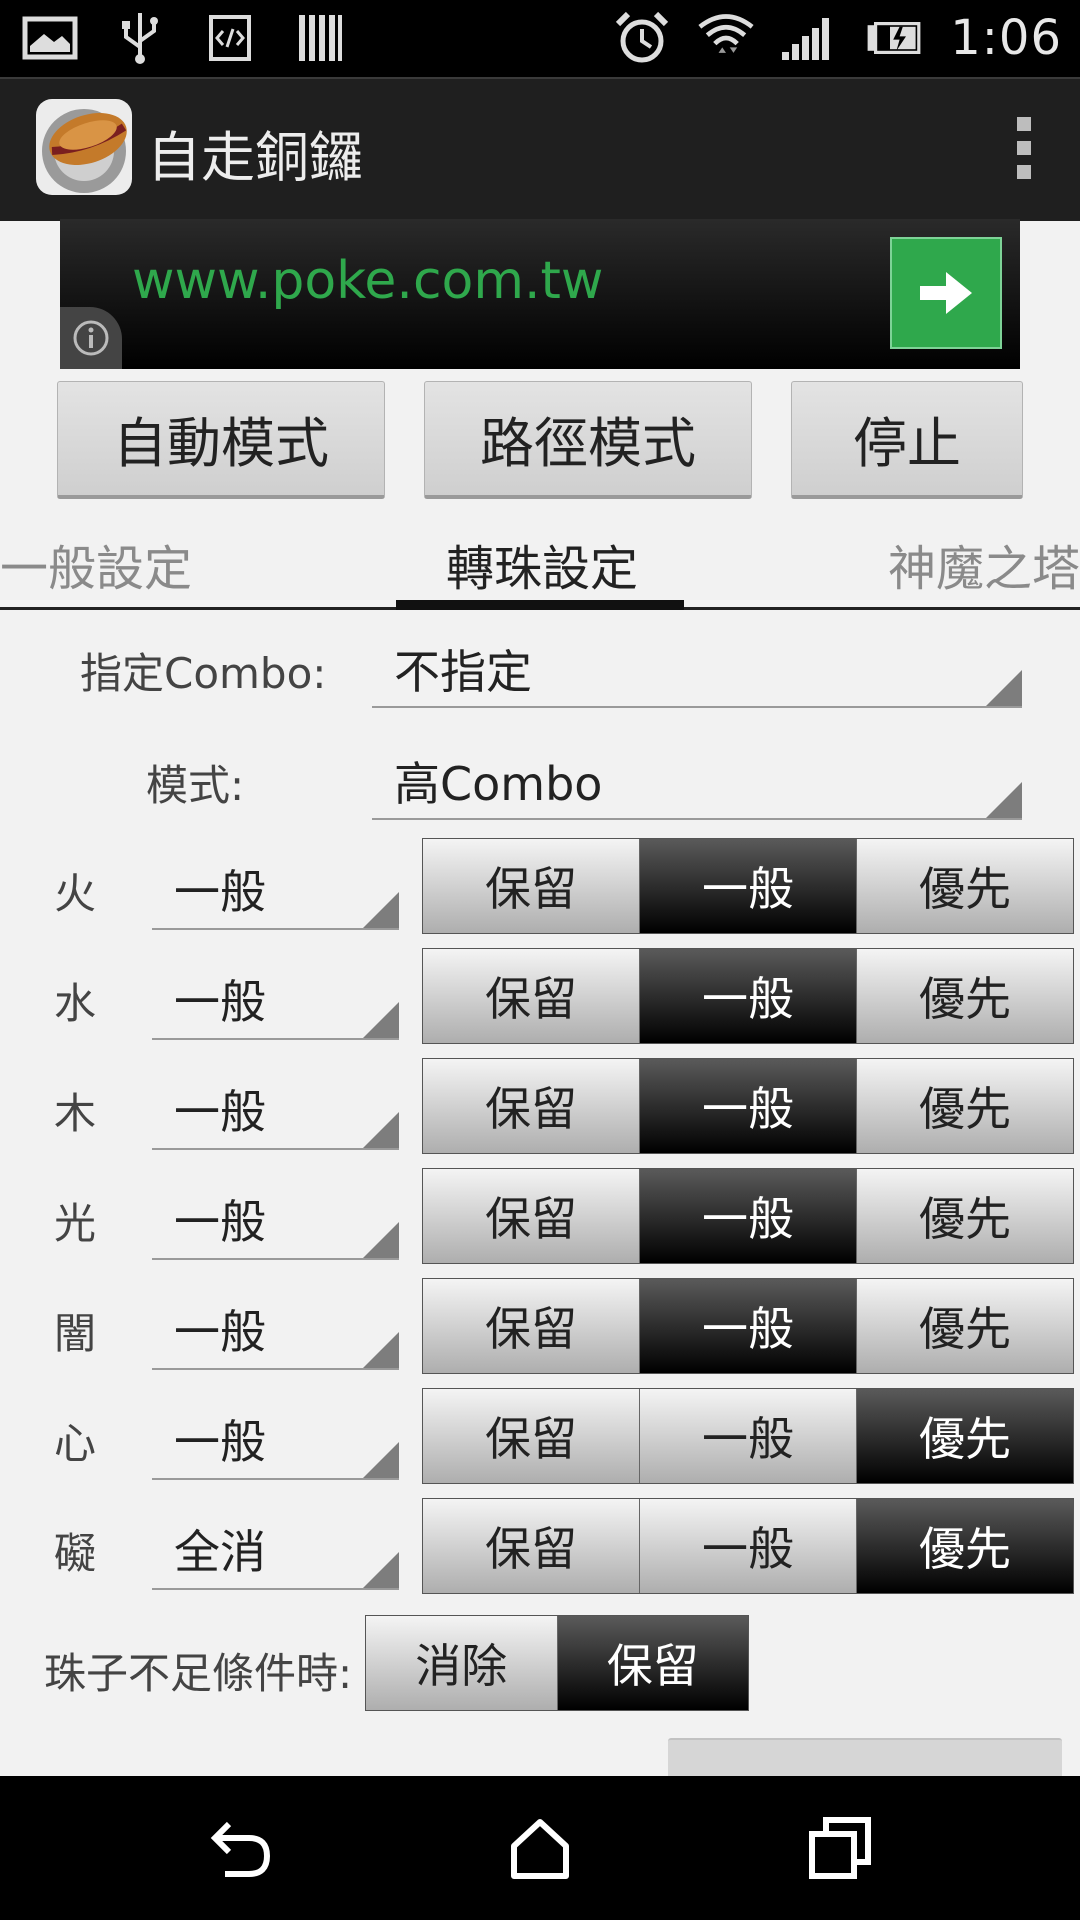  I want to click on tab-general-settings: 一般設定, so click(96, 564).